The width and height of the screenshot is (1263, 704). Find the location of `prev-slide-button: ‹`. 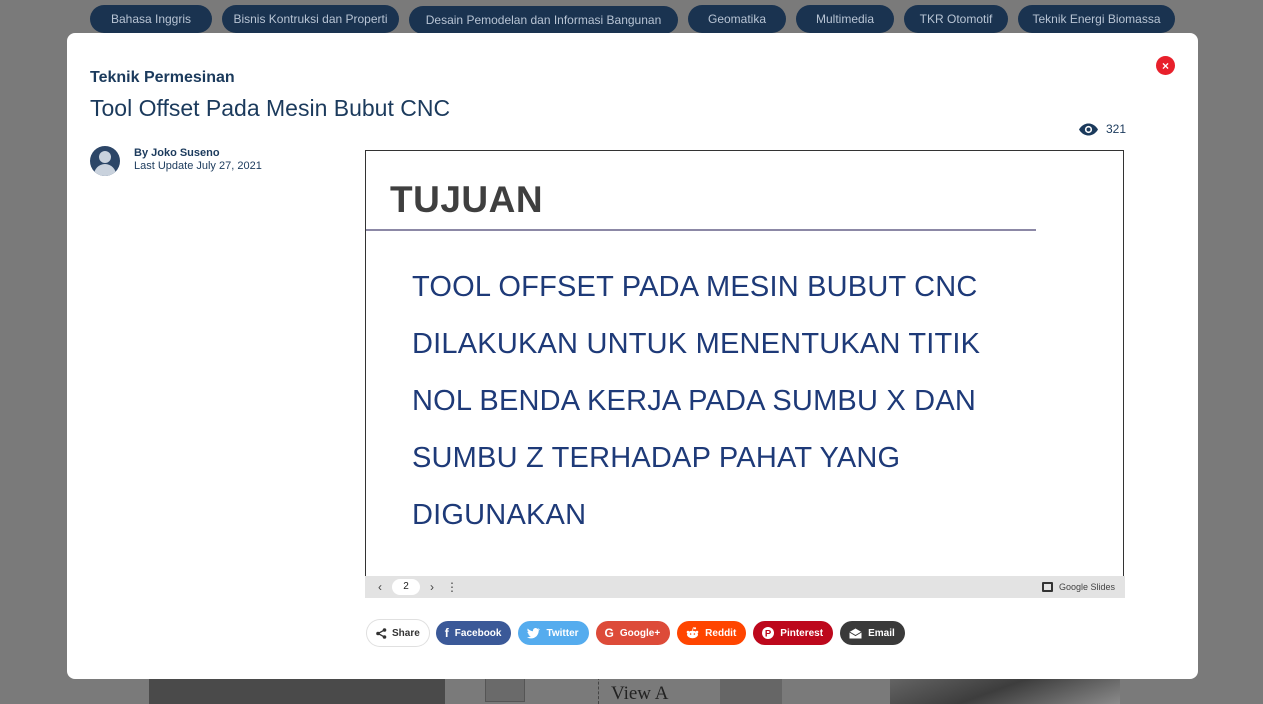

prev-slide-button: ‹ is located at coordinates (380, 587).